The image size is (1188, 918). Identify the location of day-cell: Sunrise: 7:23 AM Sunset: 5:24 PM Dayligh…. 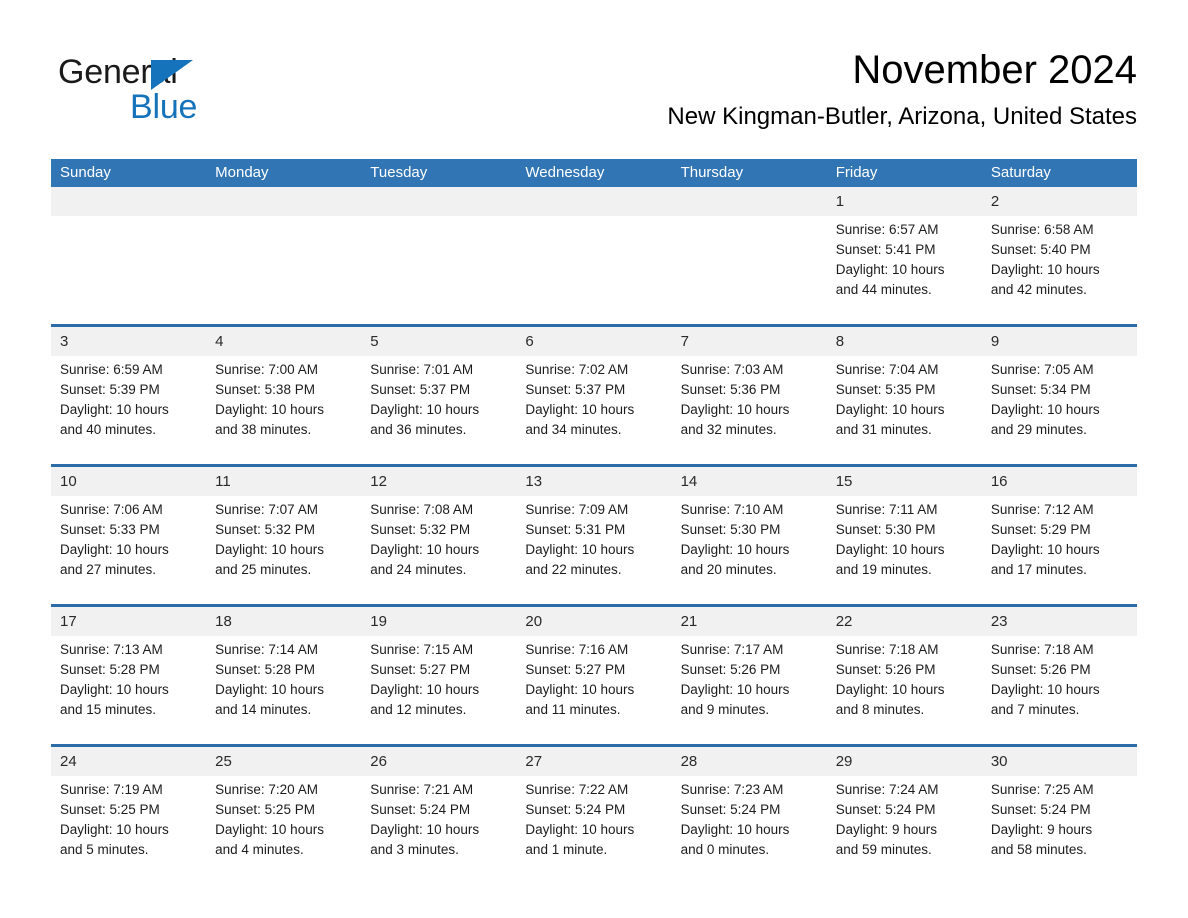
(749, 830).